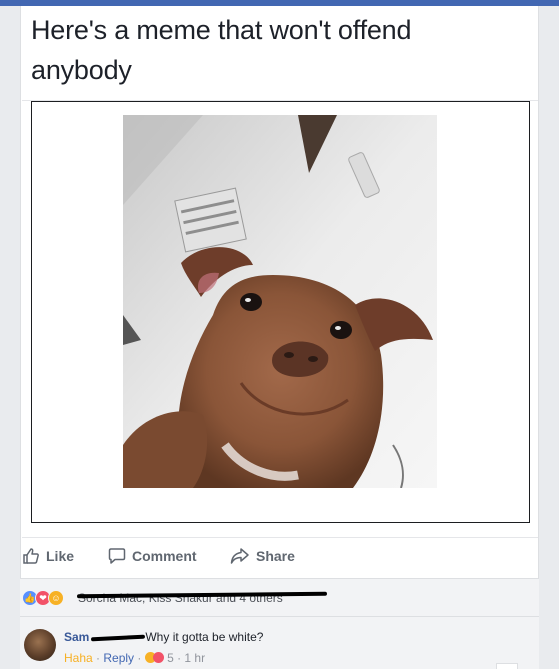  I want to click on reply-link: Reply, so click(118, 658).